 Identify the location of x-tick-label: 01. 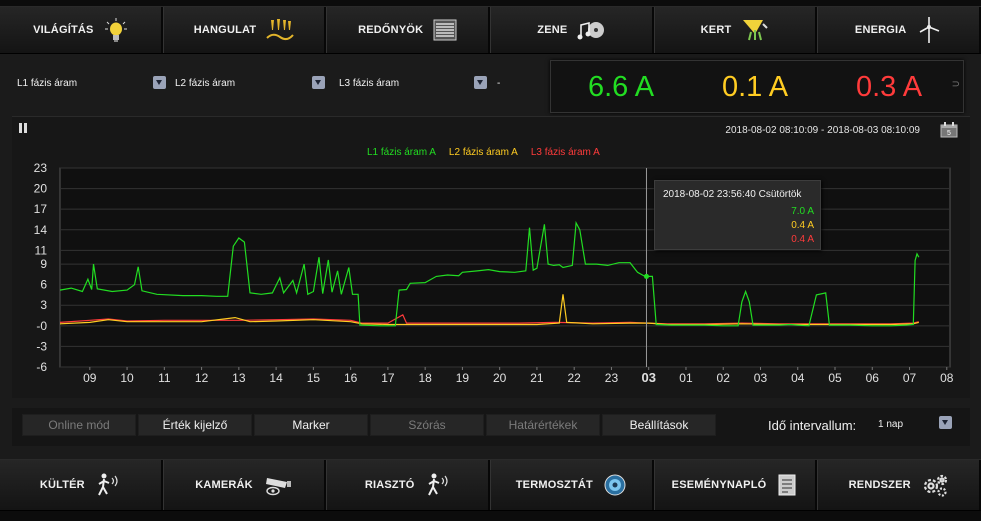
(686, 378).